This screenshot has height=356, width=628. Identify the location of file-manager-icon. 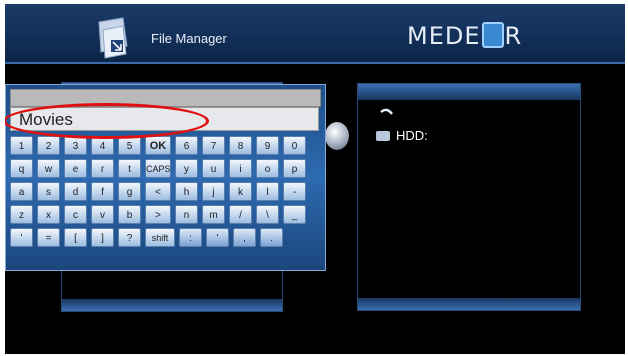
(113, 38).